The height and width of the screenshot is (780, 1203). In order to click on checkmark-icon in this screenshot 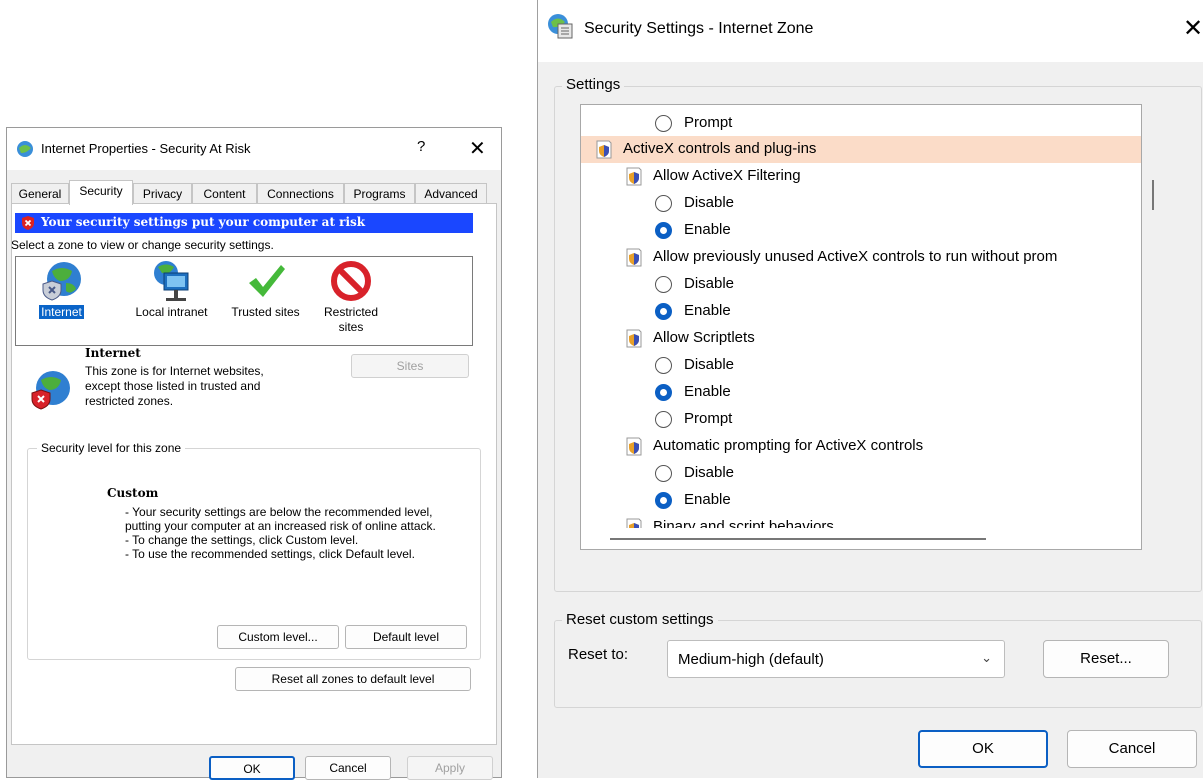, I will do `click(266, 281)`.